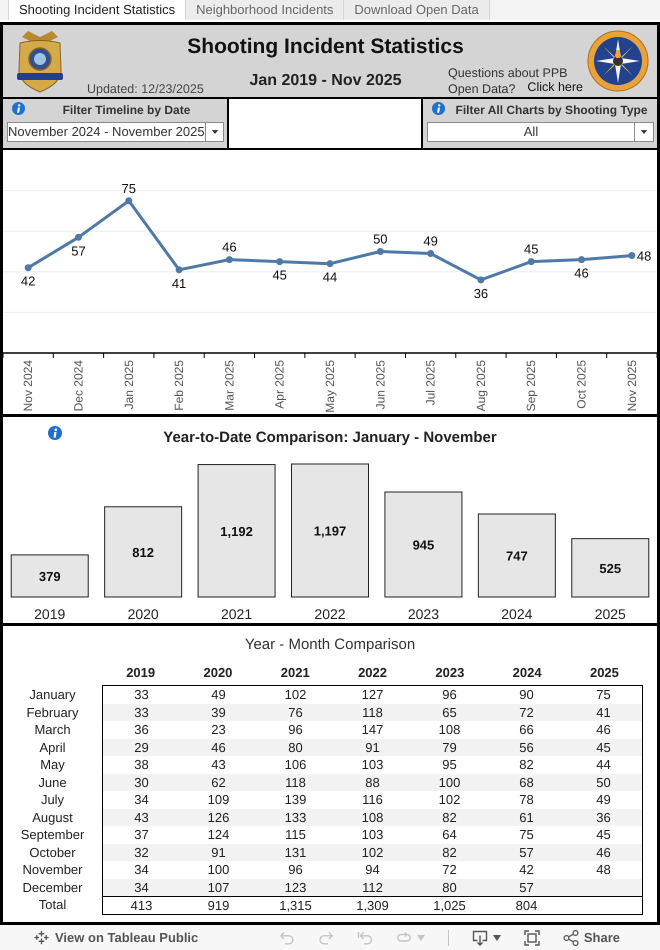 This screenshot has width=660, height=950. What do you see at coordinates (41, 937) in the screenshot?
I see `crosses-icon` at bounding box center [41, 937].